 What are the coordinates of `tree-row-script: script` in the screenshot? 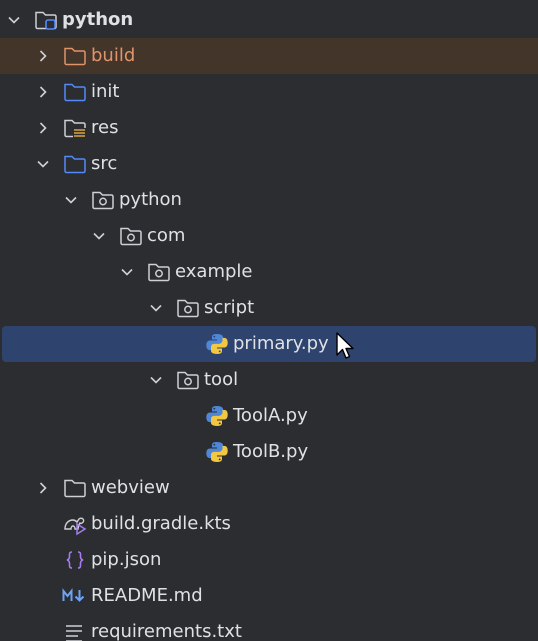 It's located at (269, 308).